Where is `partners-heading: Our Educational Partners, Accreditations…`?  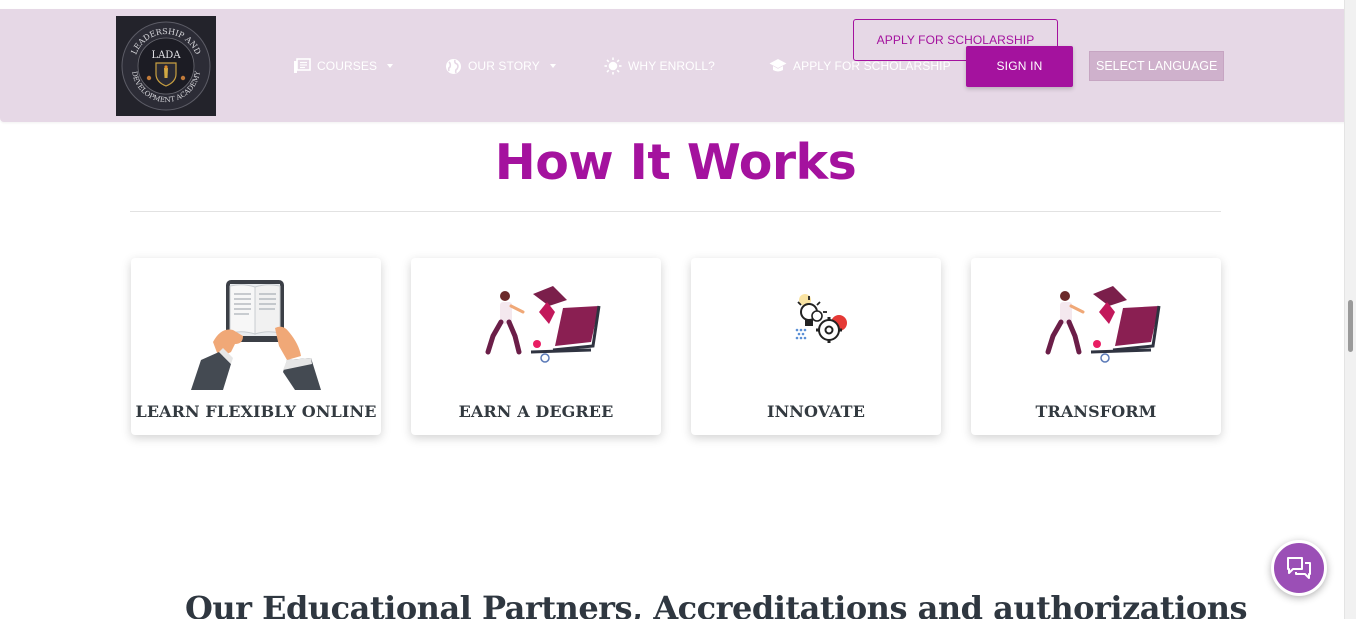
partners-heading: Our Educational Partners, Accreditations… is located at coordinates (716, 604).